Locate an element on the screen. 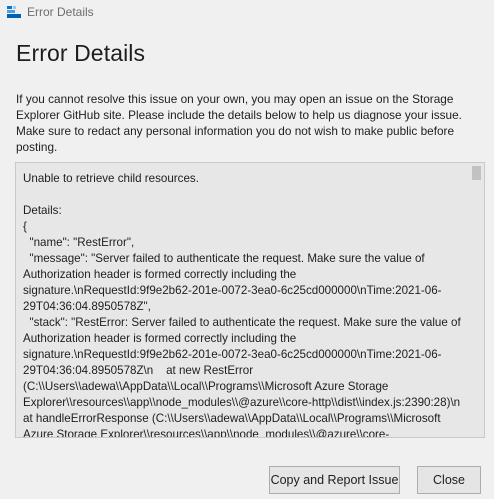 The height and width of the screenshot is (499, 494). scrollbar-thumb is located at coordinates (476, 173).